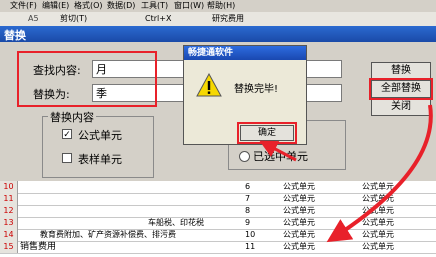 This screenshot has height=257, width=436. What do you see at coordinates (9, 235) in the screenshot?
I see `row-number: 14` at bounding box center [9, 235].